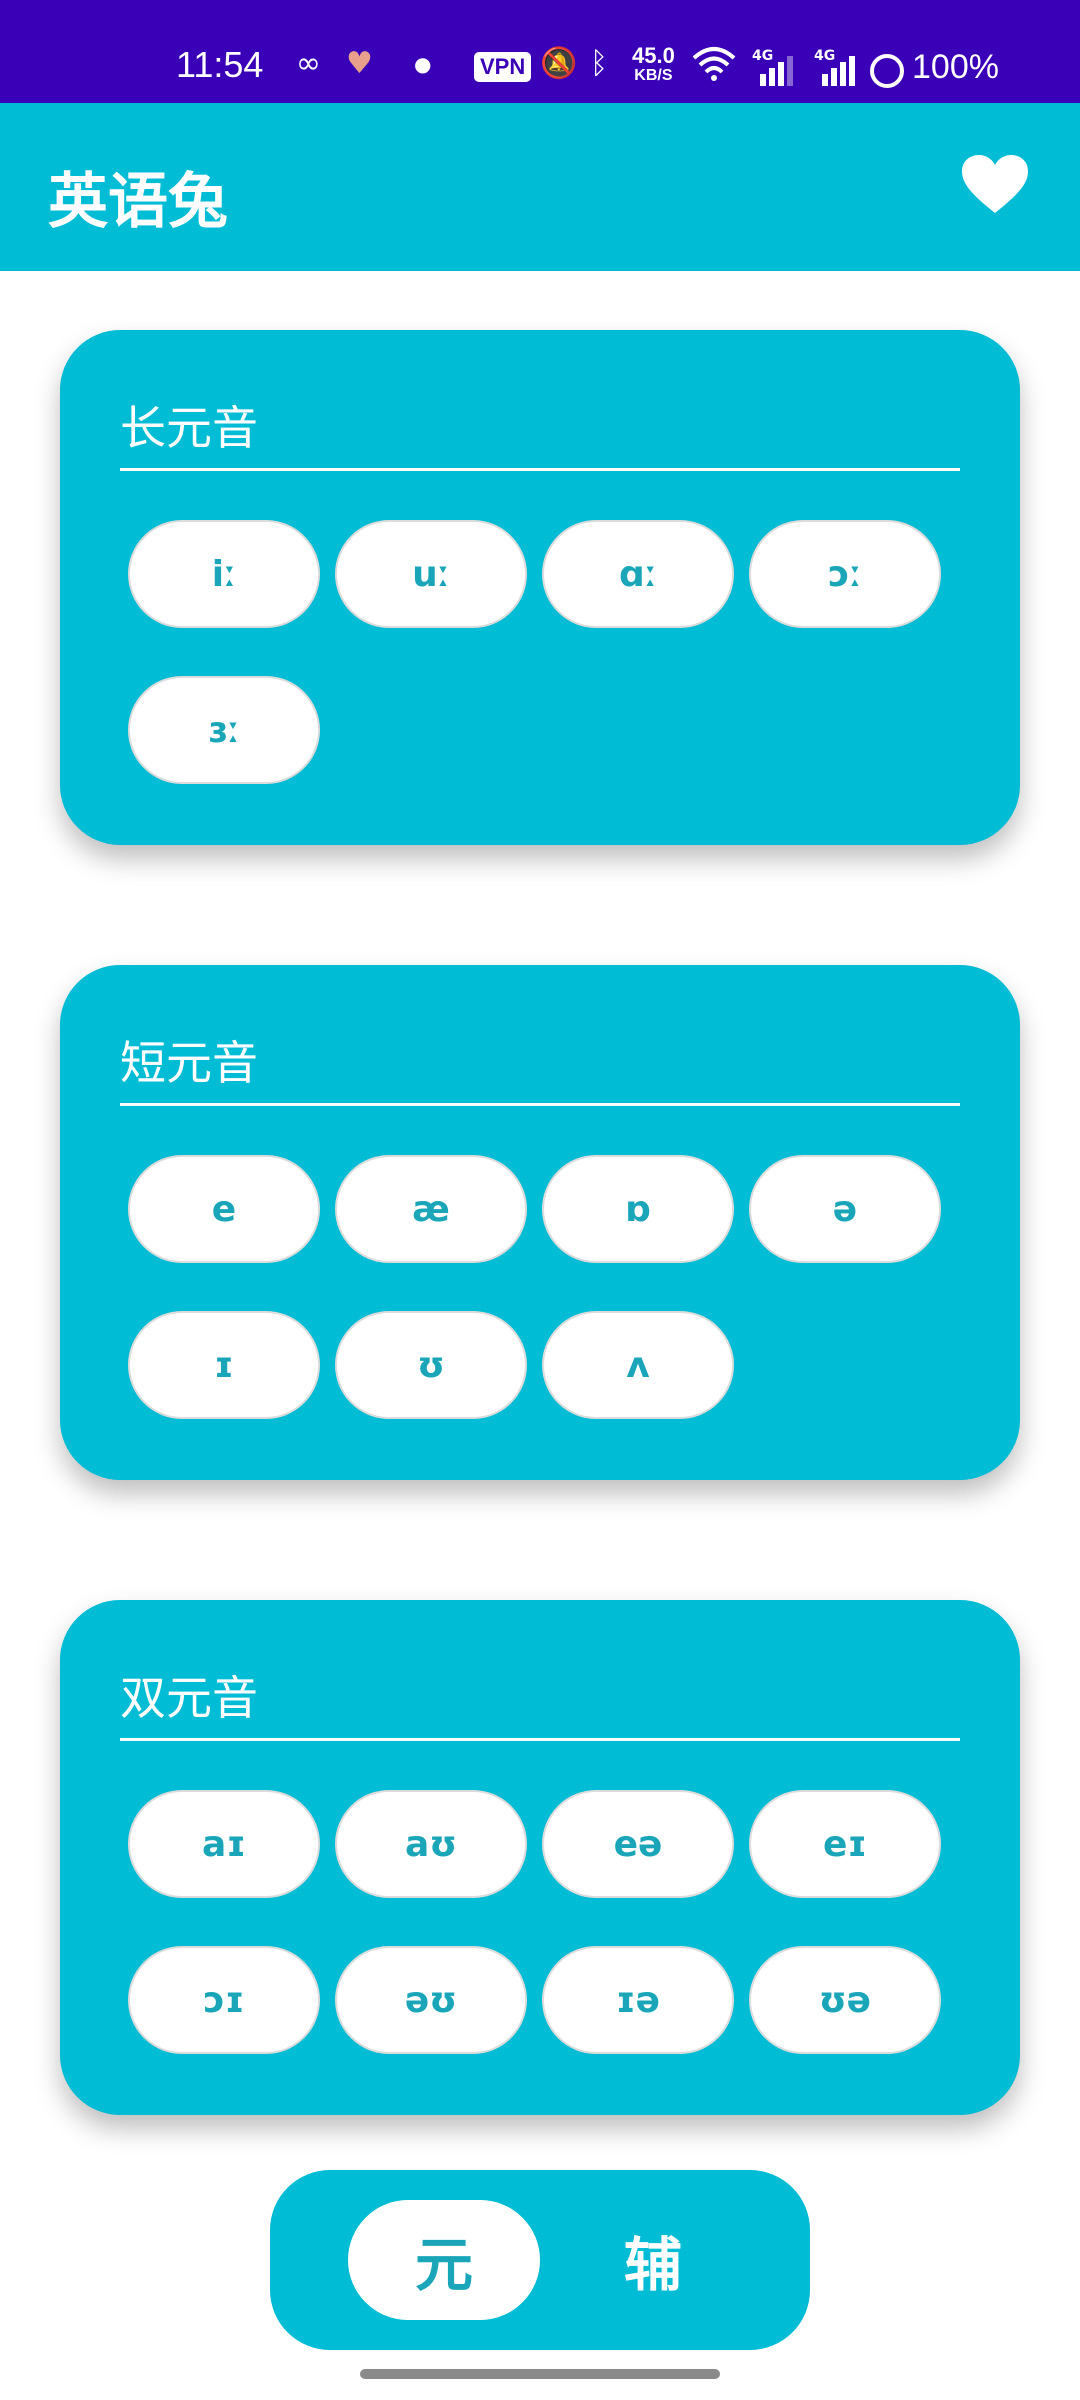 The height and width of the screenshot is (2400, 1080). What do you see at coordinates (653, 75) in the screenshot?
I see `speed-unit: KB/S` at bounding box center [653, 75].